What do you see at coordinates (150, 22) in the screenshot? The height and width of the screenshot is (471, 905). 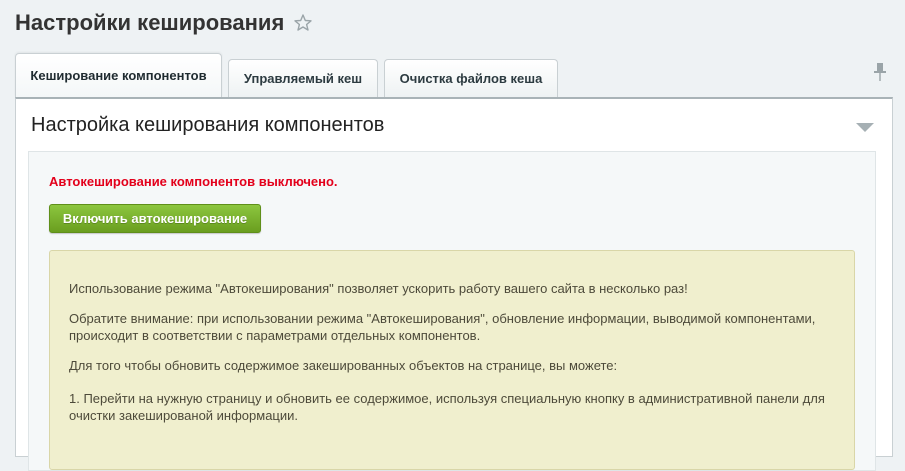 I see `page-title: Настройки кеширования` at bounding box center [150, 22].